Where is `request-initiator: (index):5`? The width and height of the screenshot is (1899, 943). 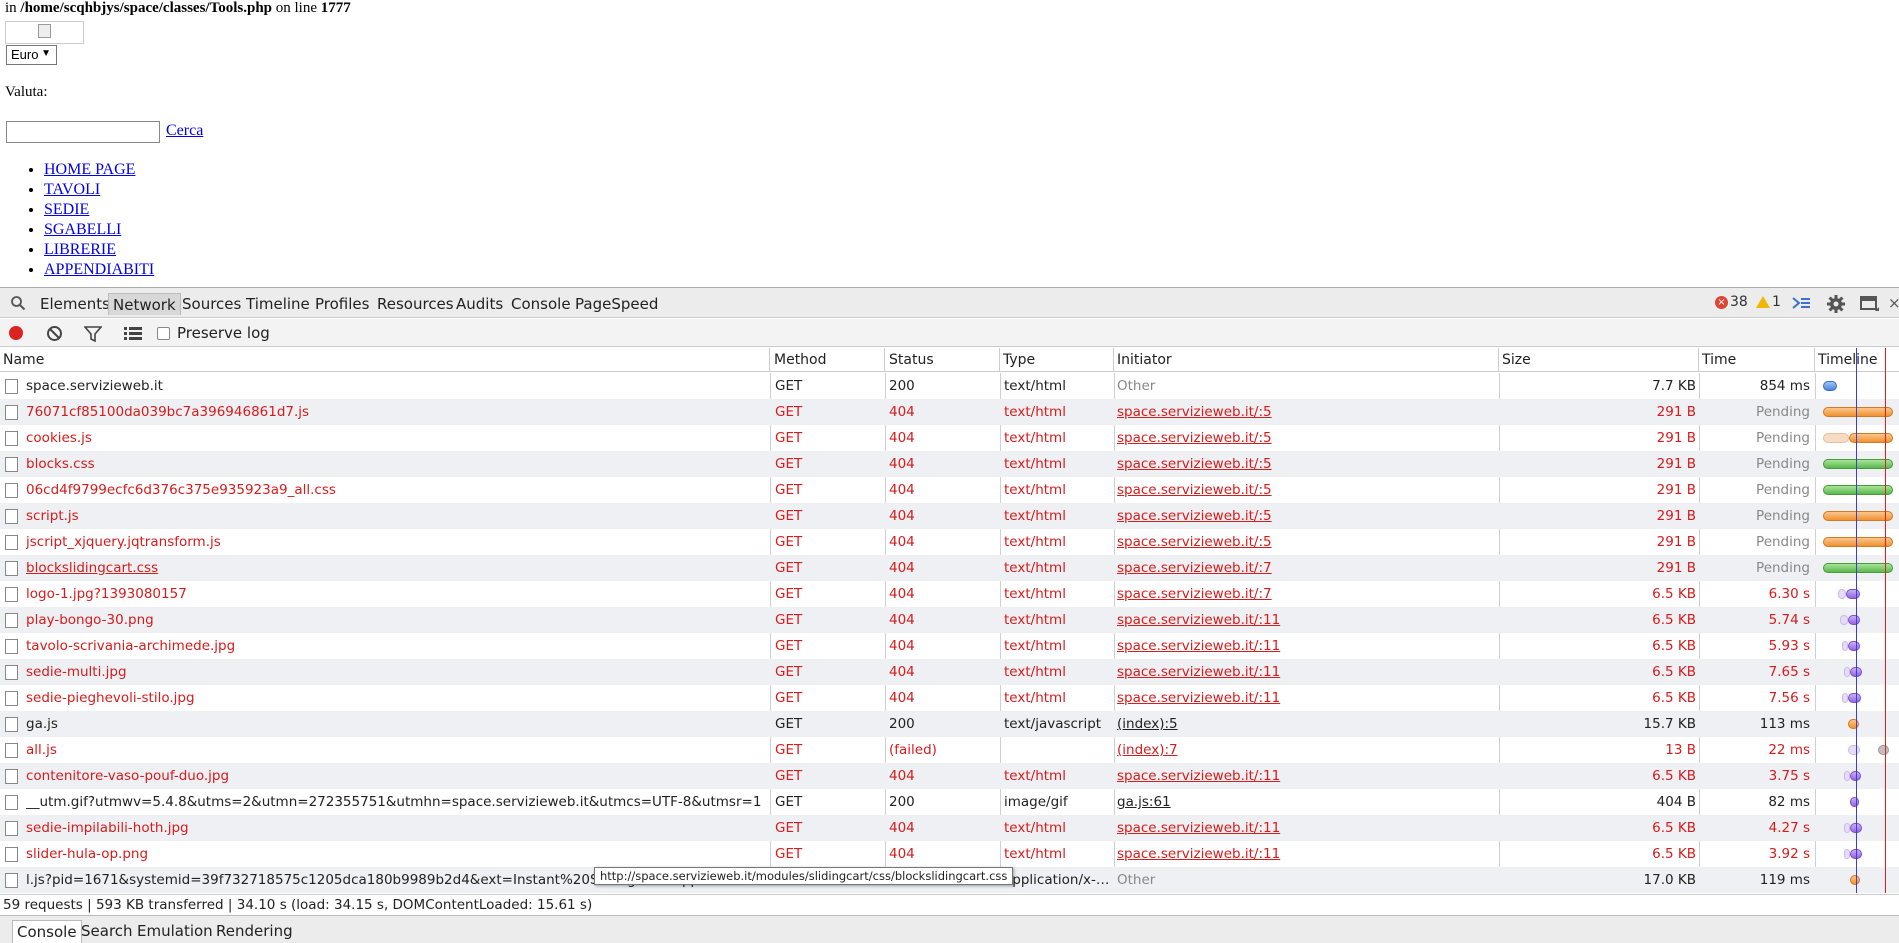
request-initiator: (index):5 is located at coordinates (1307, 724).